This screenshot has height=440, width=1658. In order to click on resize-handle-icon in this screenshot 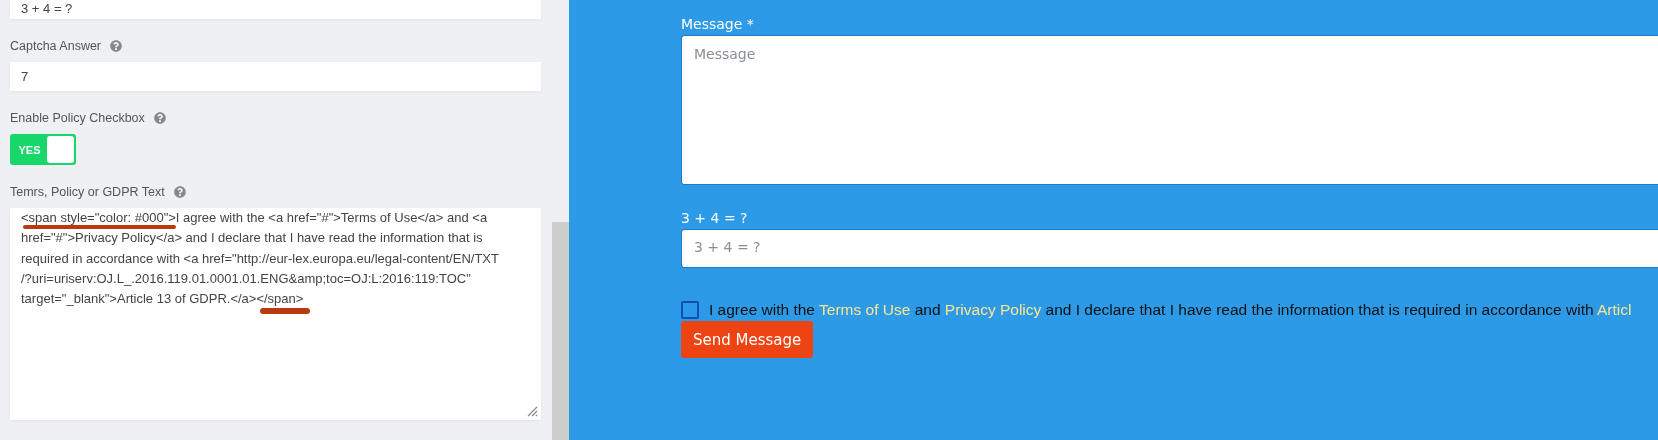, I will do `click(532, 411)`.